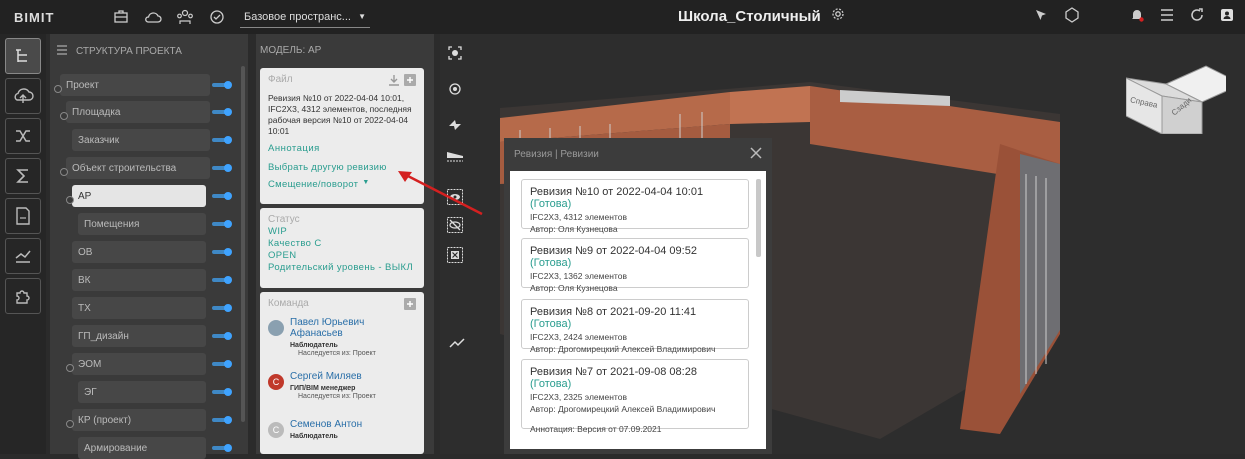  Describe the element at coordinates (455, 255) in the screenshot. I see `close-box-icon` at that location.